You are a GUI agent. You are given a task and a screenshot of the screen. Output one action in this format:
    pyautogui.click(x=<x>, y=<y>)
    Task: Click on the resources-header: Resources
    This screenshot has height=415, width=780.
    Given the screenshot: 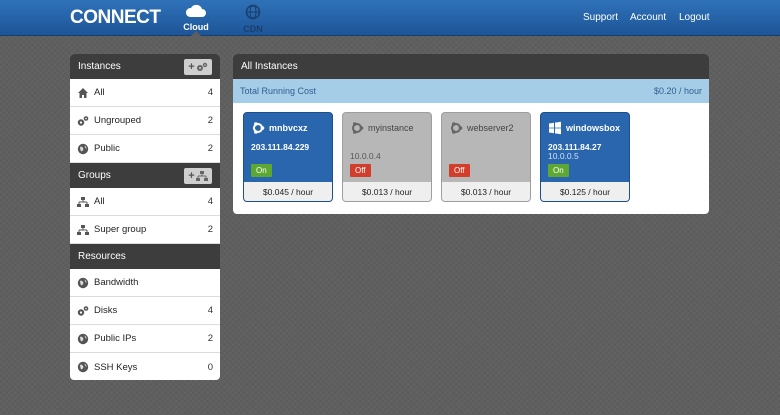 What is the action you would take?
    pyautogui.click(x=145, y=256)
    